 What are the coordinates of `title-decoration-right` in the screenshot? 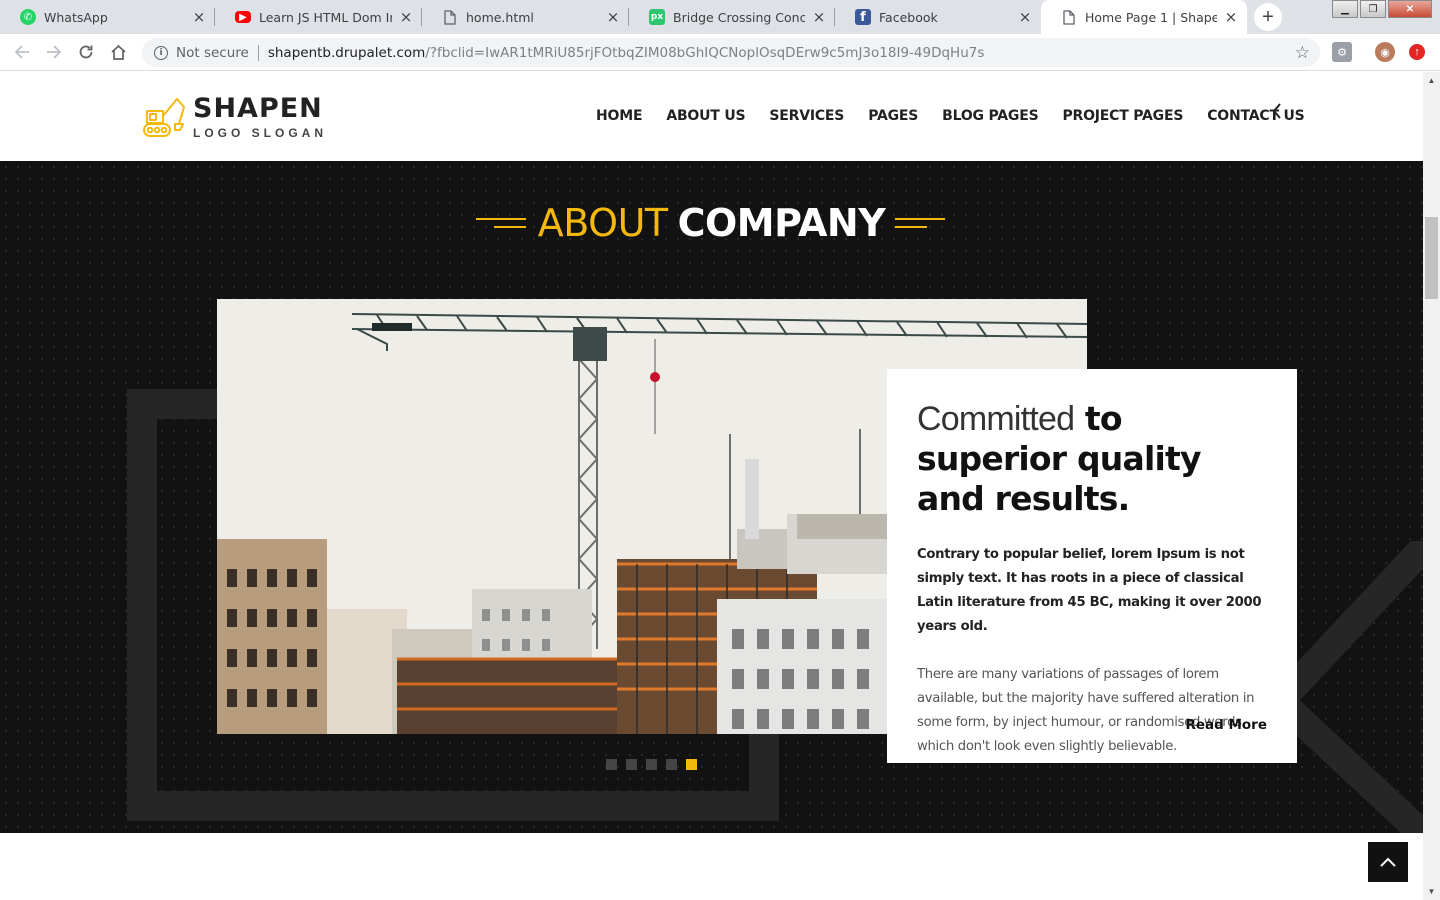 It's located at (921, 223).